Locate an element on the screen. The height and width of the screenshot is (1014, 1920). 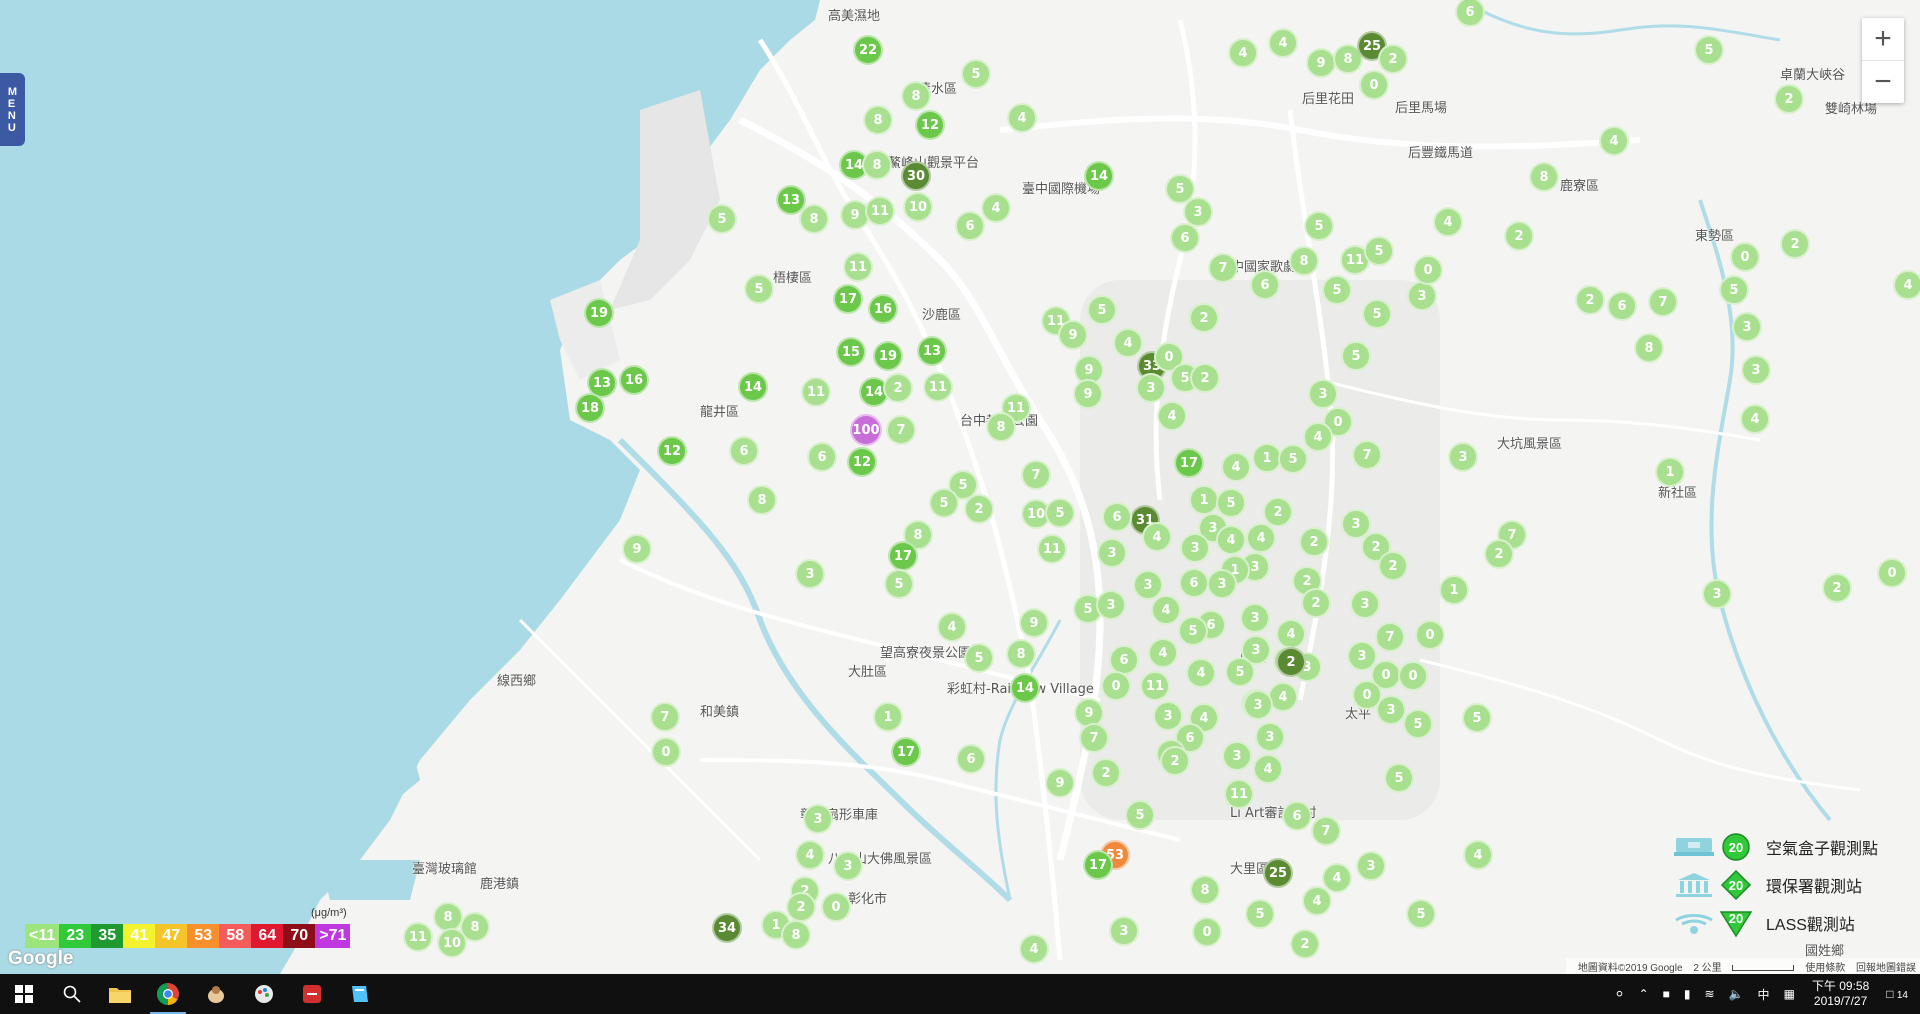
zoom-out-button: − is located at coordinates (1883, 82).